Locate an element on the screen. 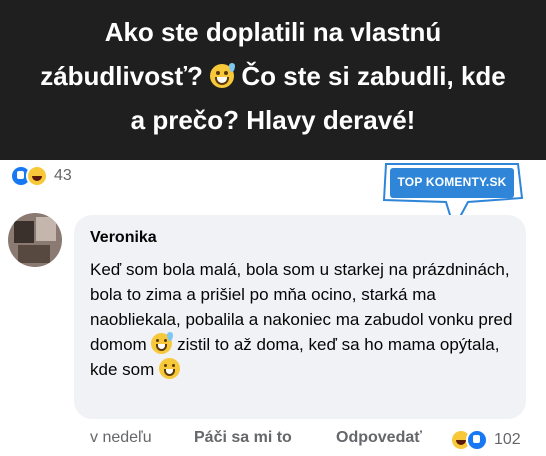  haha-reaction-icon is located at coordinates (37, 176).